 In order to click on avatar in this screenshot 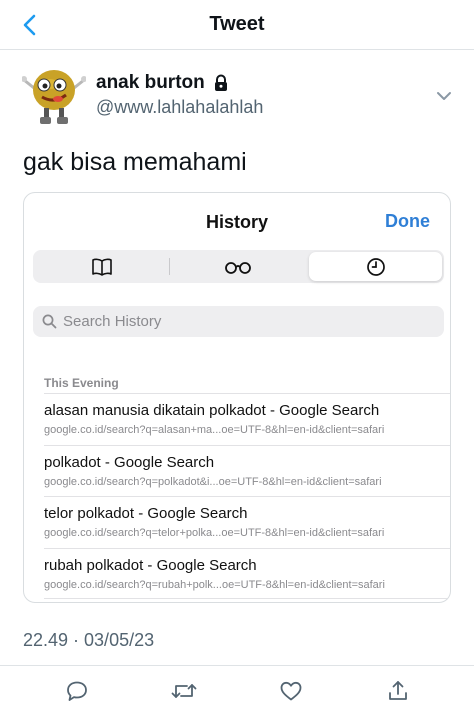, I will do `click(54, 97)`.